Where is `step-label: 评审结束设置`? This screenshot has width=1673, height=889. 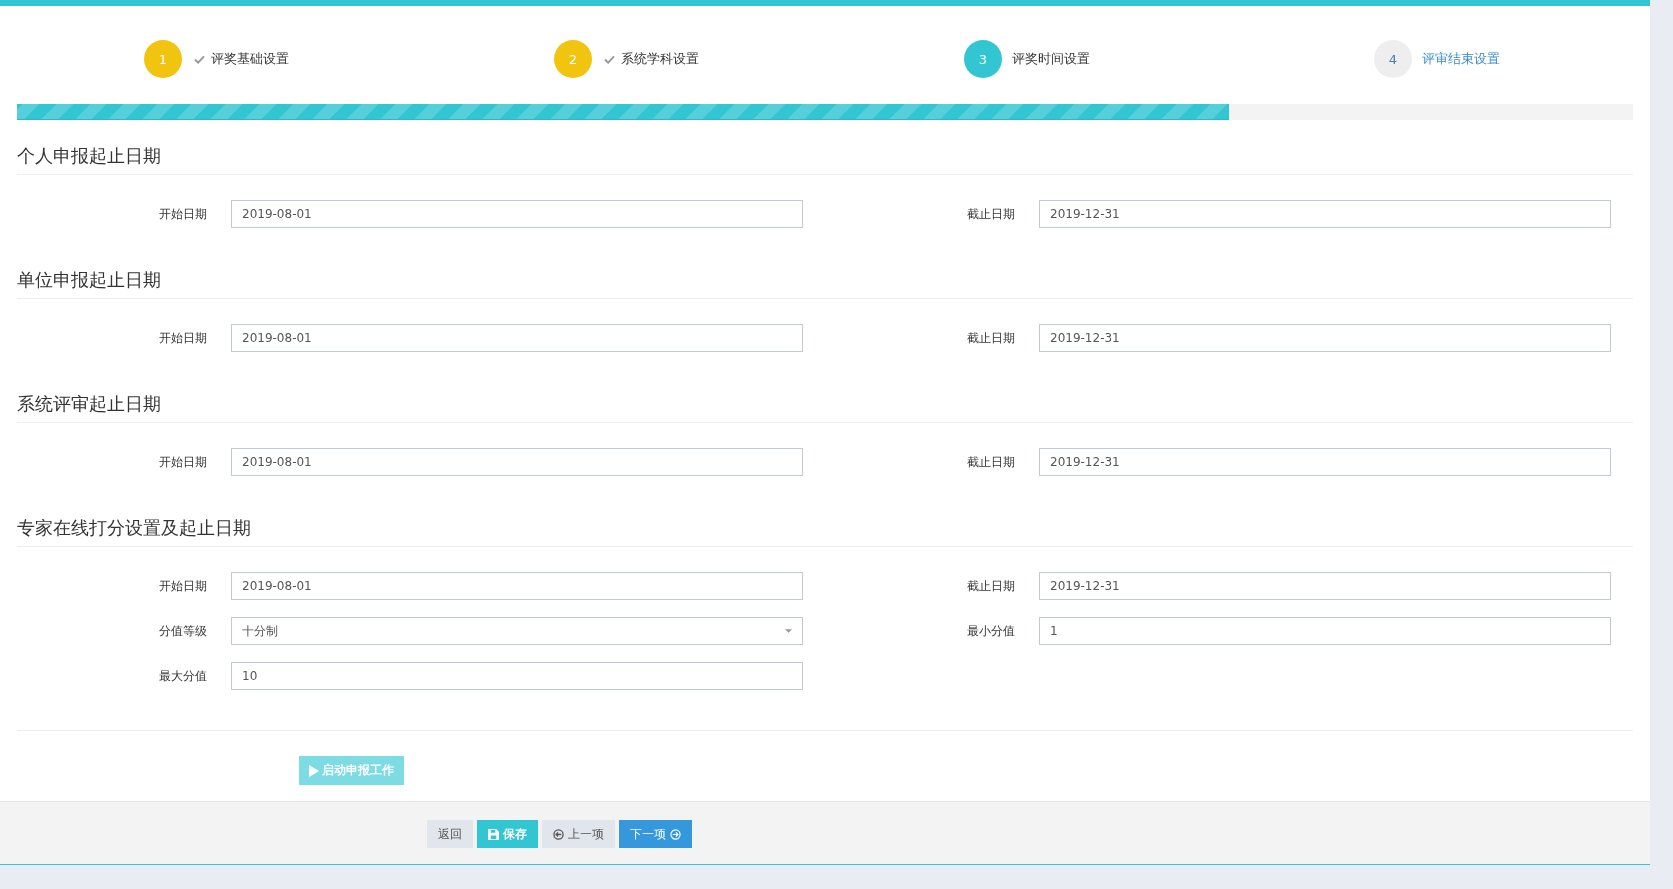 step-label: 评审结束设置 is located at coordinates (1461, 59).